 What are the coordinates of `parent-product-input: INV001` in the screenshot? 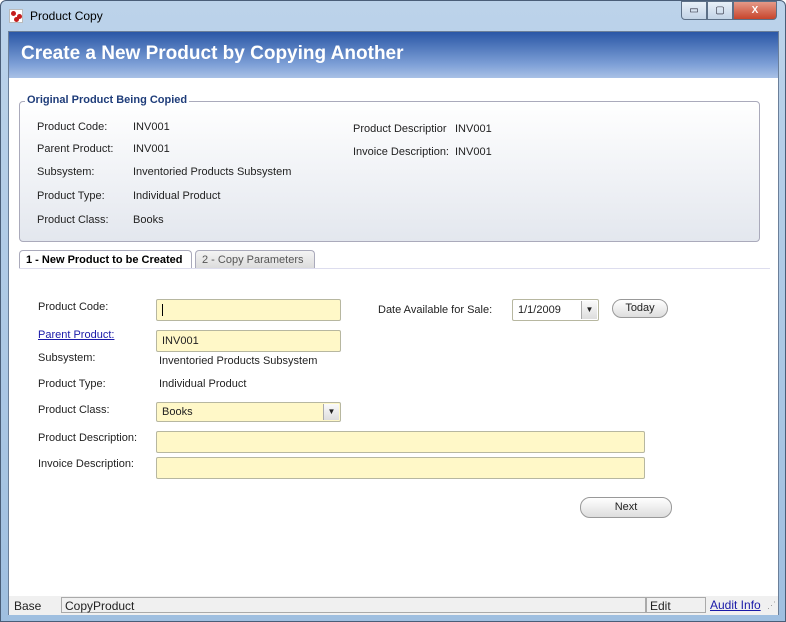 It's located at (248, 341).